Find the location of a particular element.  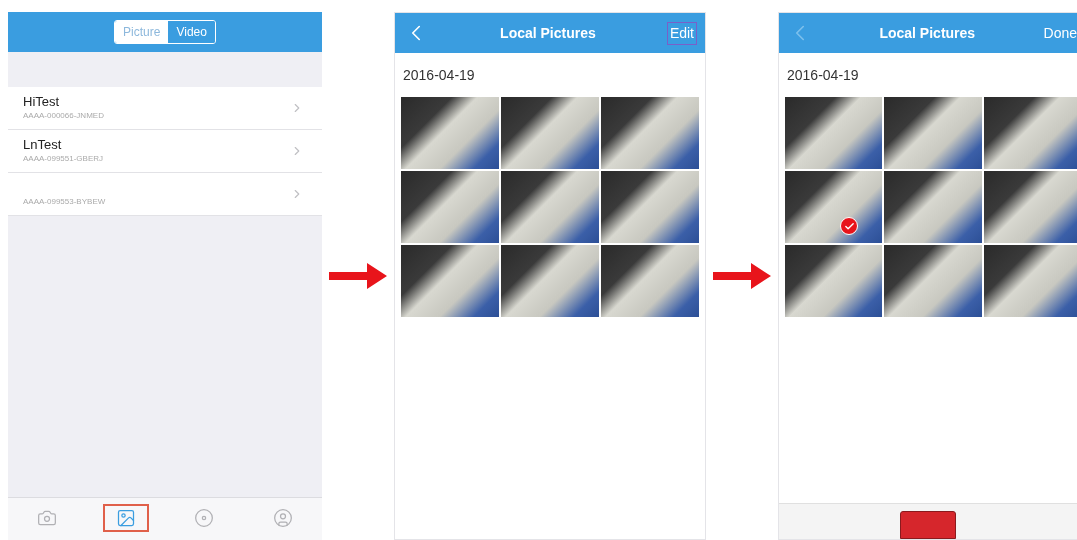

device-row: AAAA-099553-BYBEW is located at coordinates (165, 194).